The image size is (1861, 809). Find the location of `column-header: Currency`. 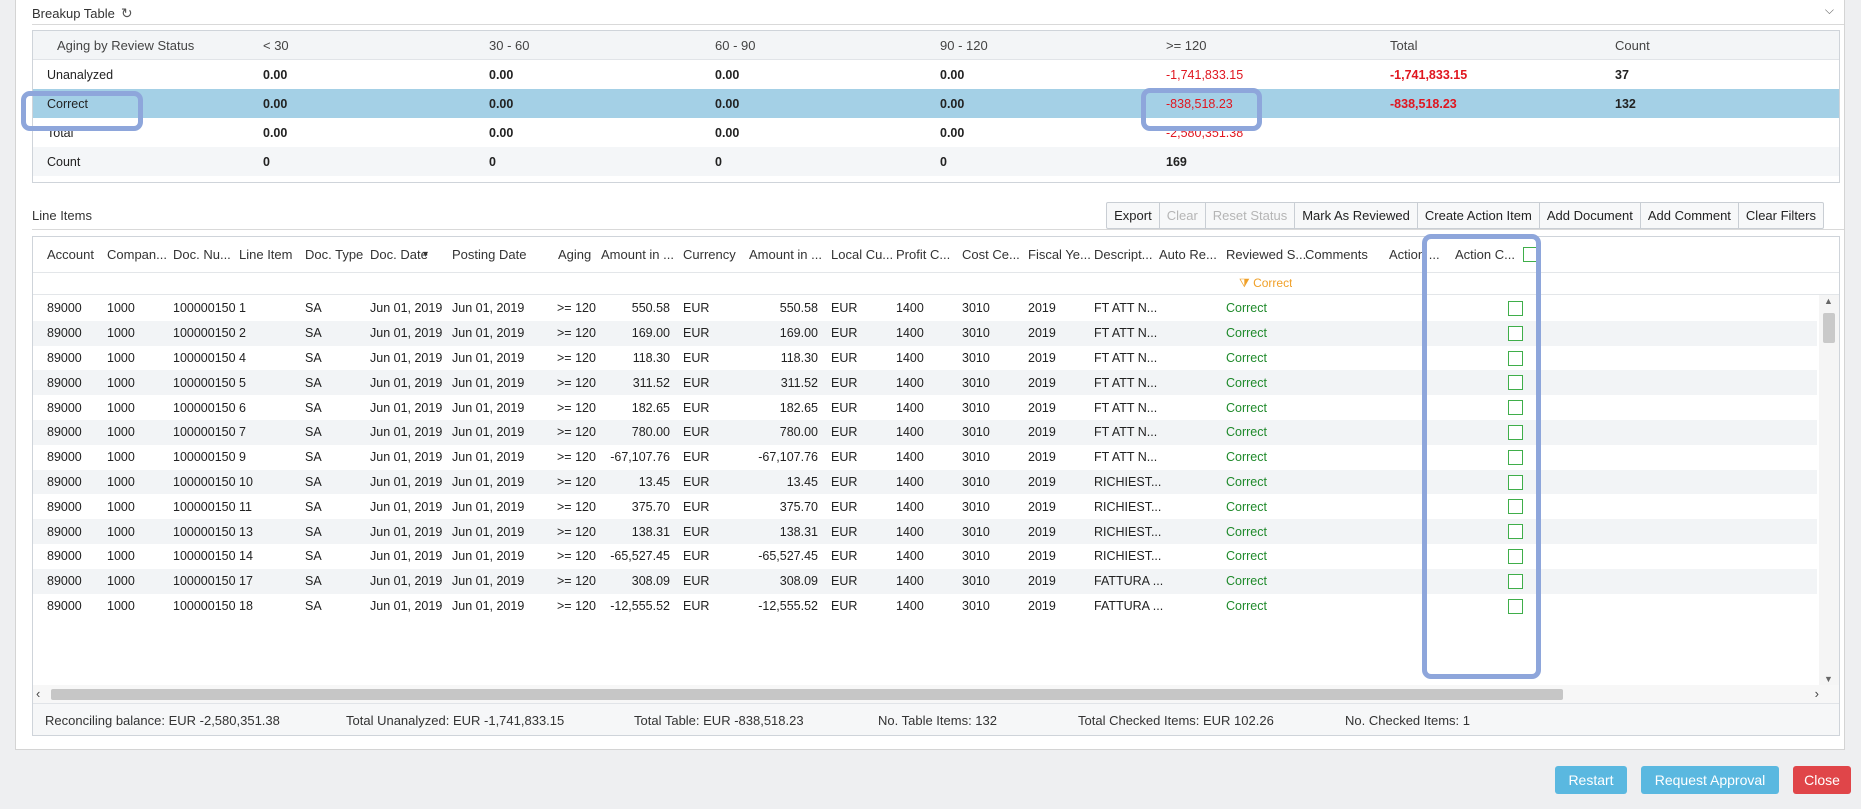

column-header: Currency is located at coordinates (709, 254).